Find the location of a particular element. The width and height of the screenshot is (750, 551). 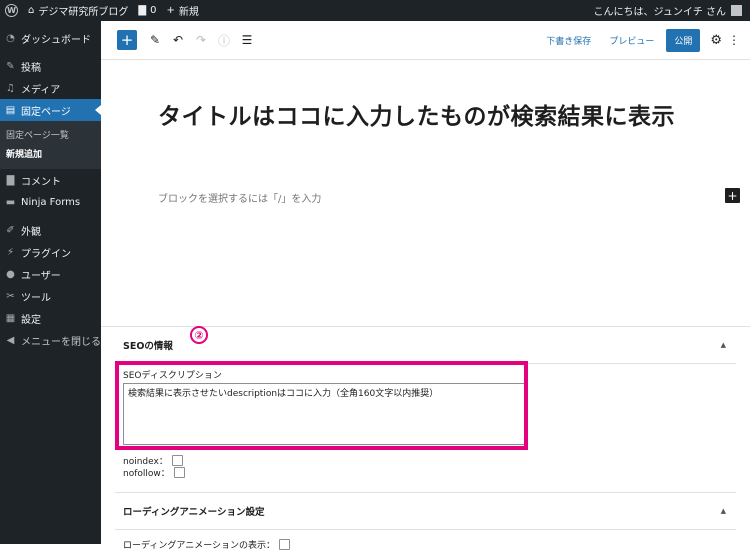

forms-icon: ▬ is located at coordinates (10, 202).